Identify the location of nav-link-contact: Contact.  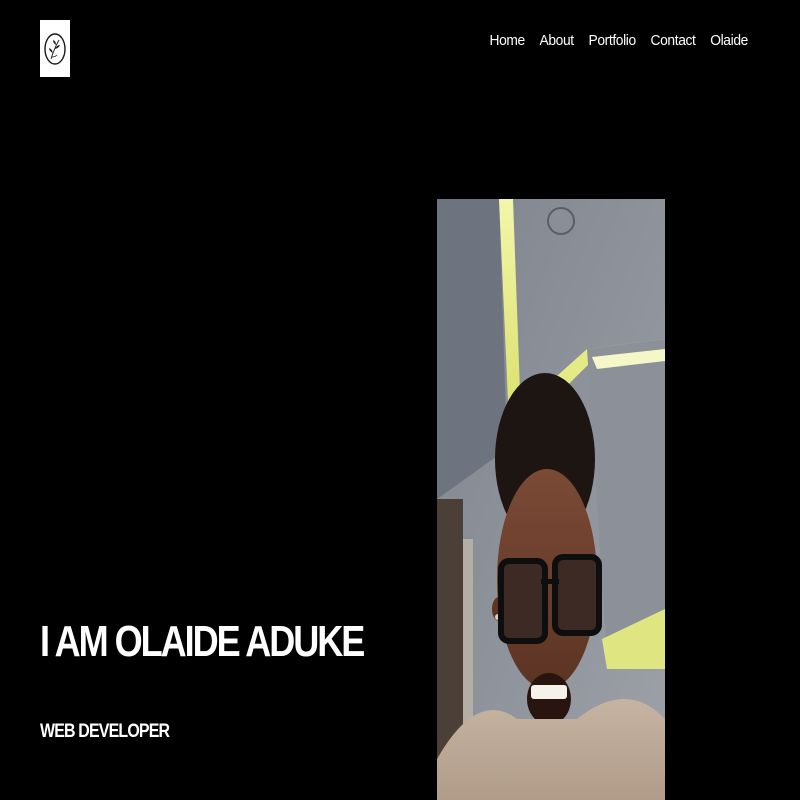
(673, 40).